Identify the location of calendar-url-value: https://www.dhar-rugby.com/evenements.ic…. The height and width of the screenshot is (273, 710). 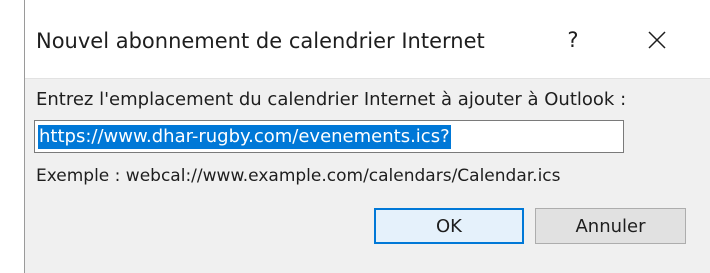
(244, 136).